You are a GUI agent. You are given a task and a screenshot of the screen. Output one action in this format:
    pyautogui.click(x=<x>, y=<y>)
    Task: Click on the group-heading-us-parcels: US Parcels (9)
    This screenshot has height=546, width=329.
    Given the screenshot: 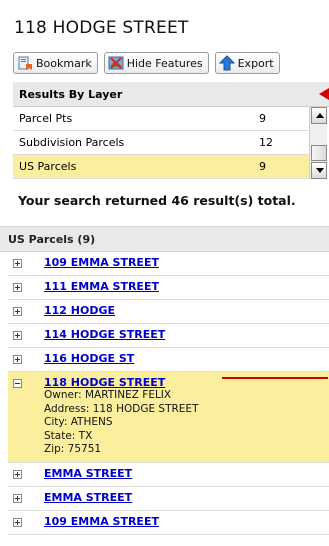 What is the action you would take?
    pyautogui.click(x=164, y=239)
    